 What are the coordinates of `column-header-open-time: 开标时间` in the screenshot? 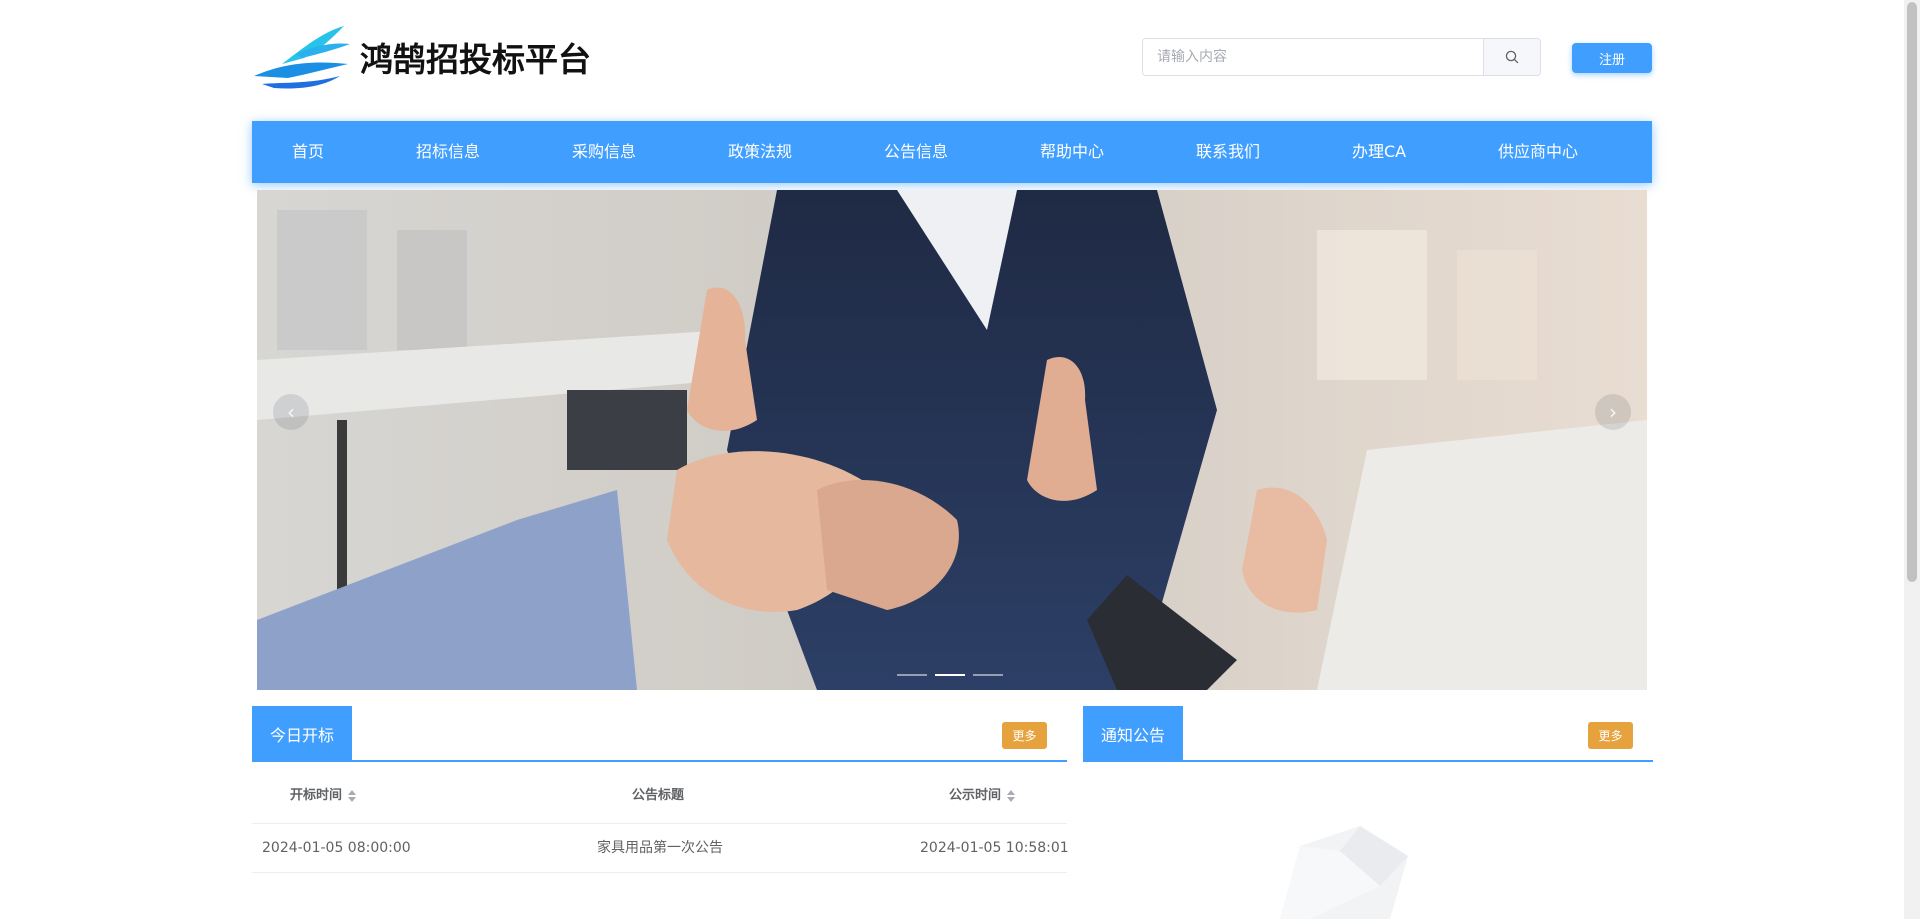 It's located at (323, 795).